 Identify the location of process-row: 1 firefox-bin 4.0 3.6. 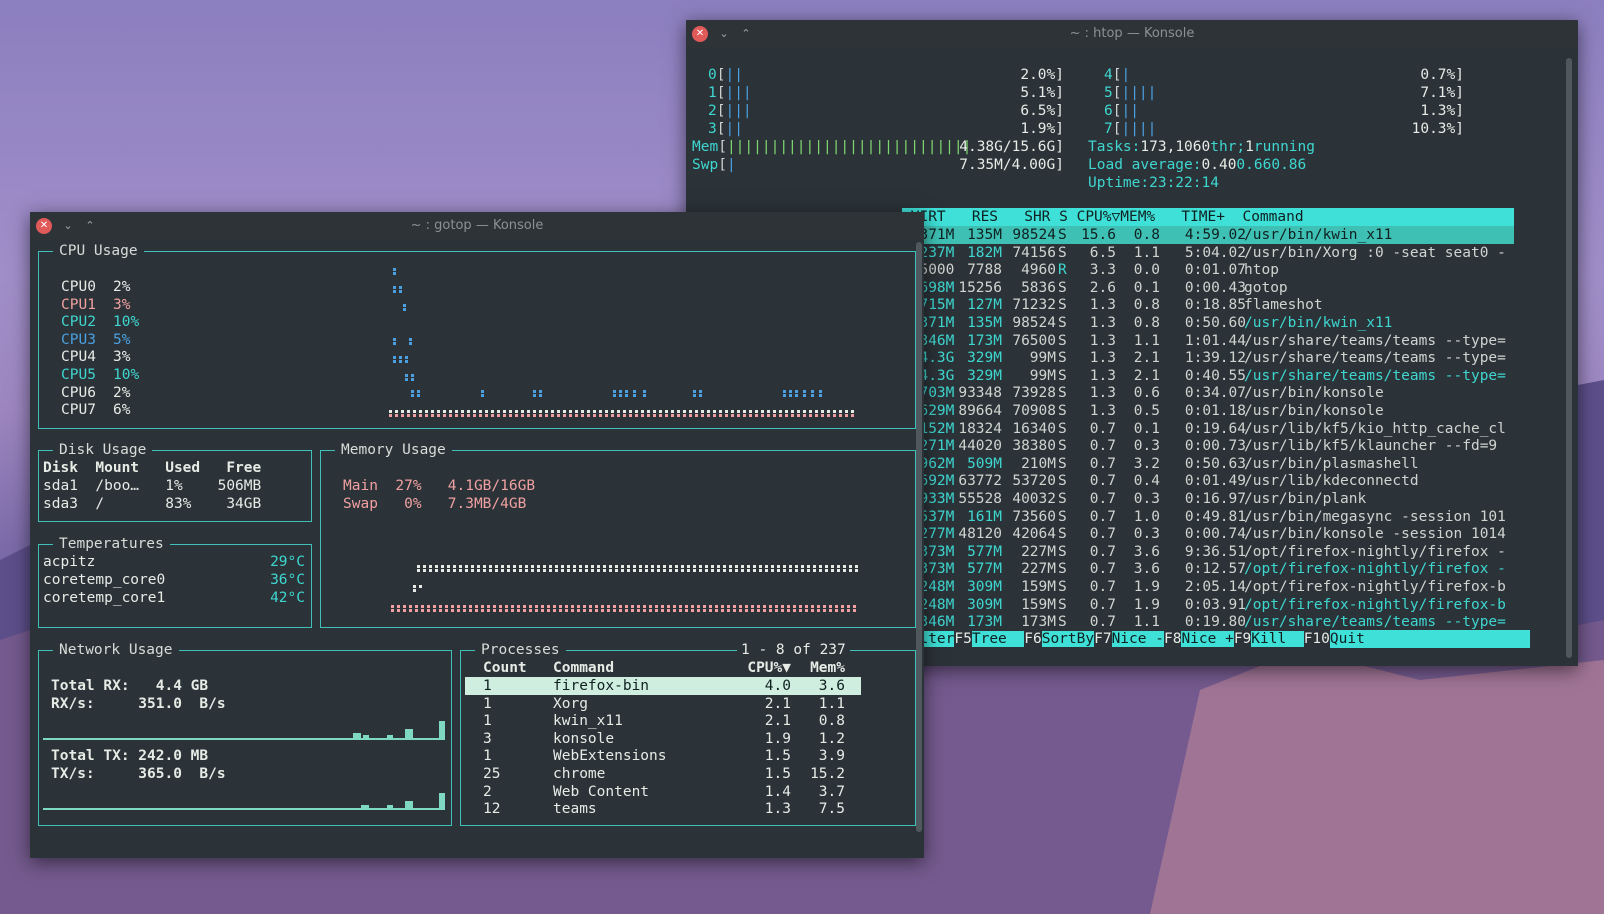
(663, 686).